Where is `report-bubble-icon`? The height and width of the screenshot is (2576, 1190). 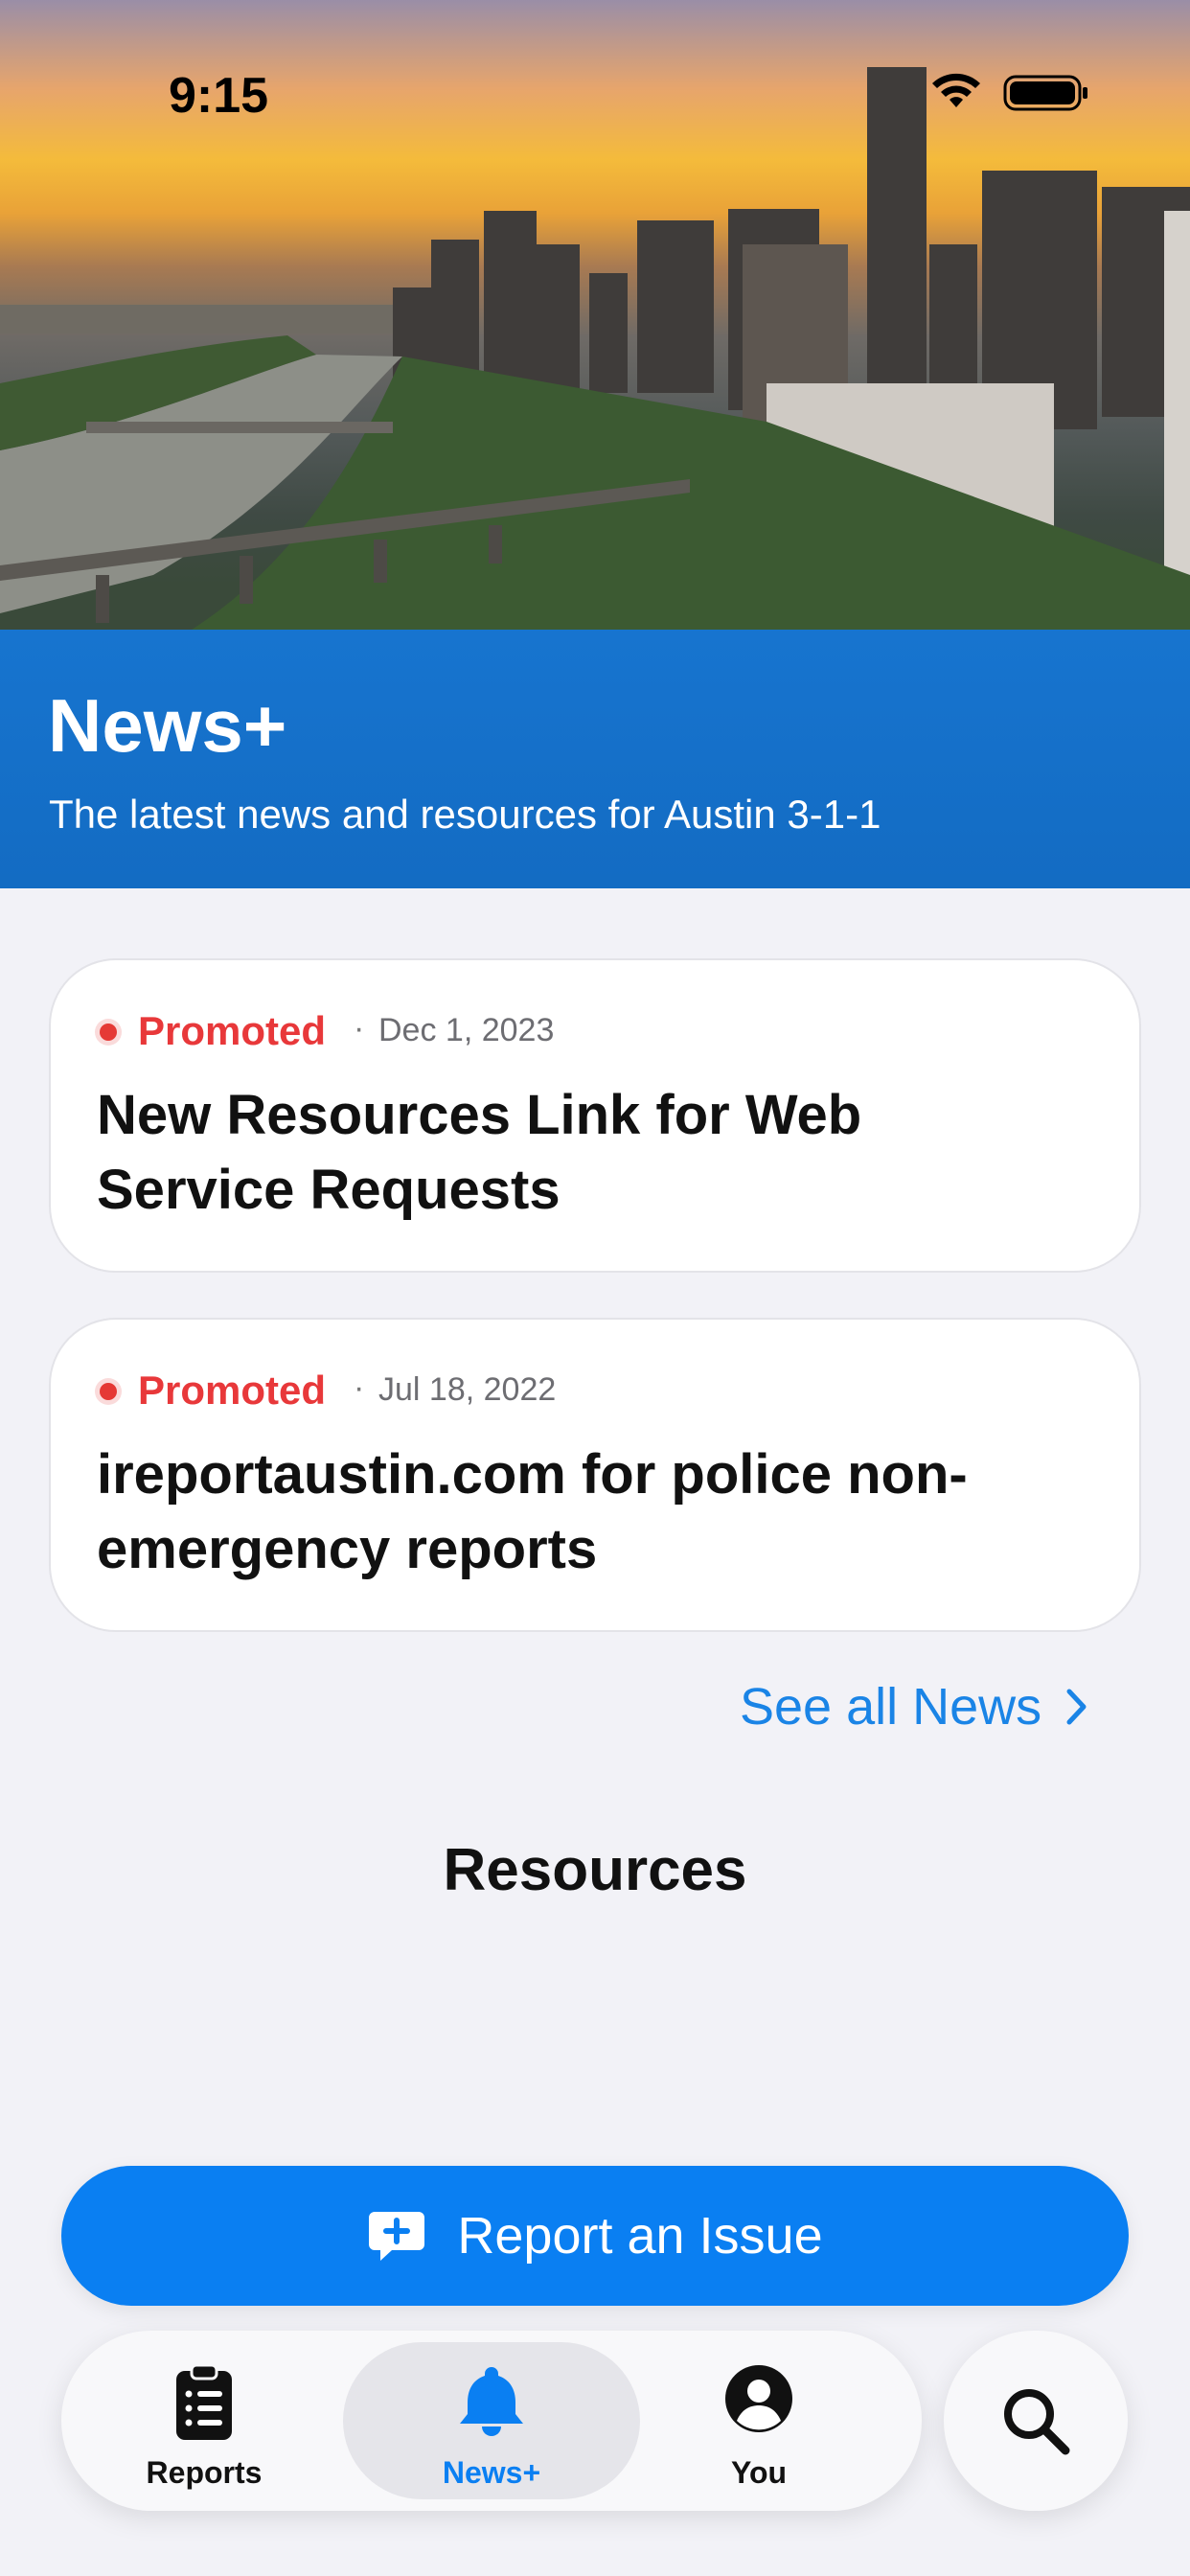 report-bubble-icon is located at coordinates (397, 2236).